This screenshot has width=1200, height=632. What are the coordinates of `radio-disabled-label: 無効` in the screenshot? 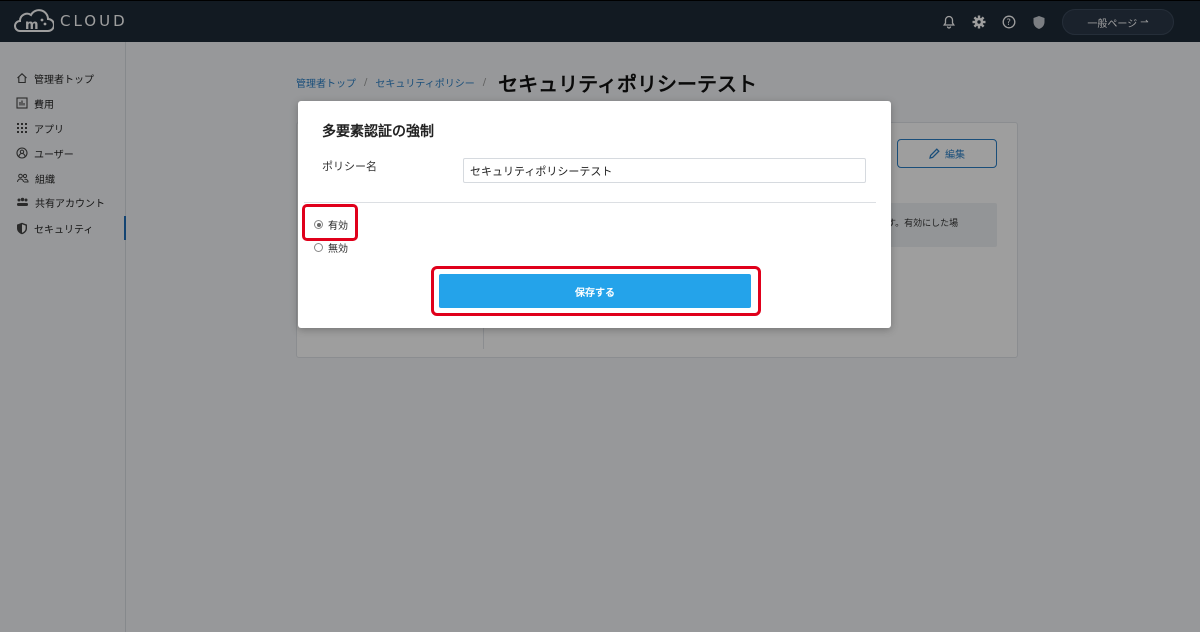 It's located at (338, 249).